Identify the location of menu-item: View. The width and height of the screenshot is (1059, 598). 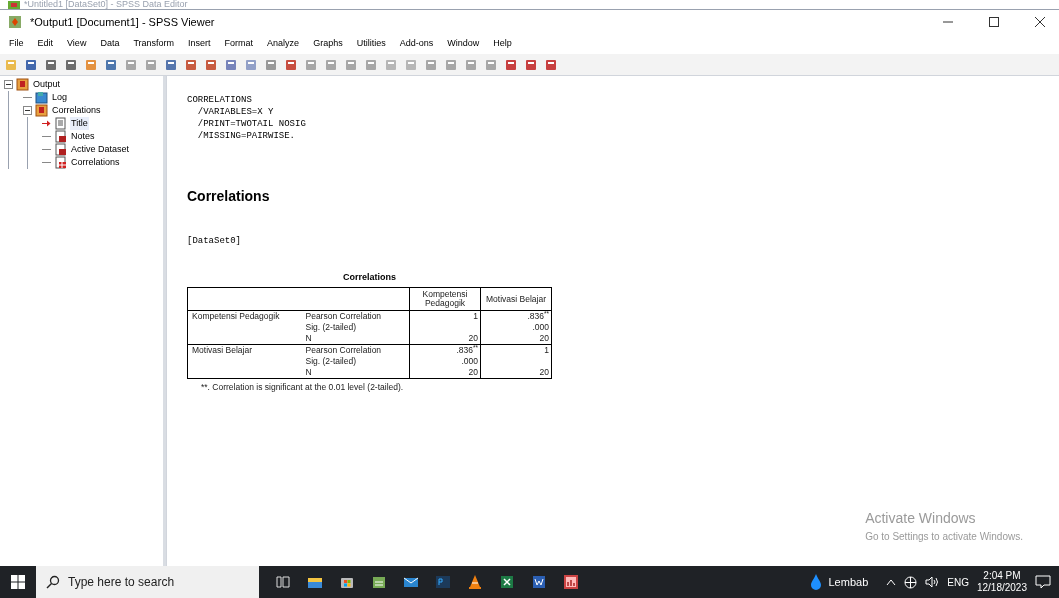
(77, 44).